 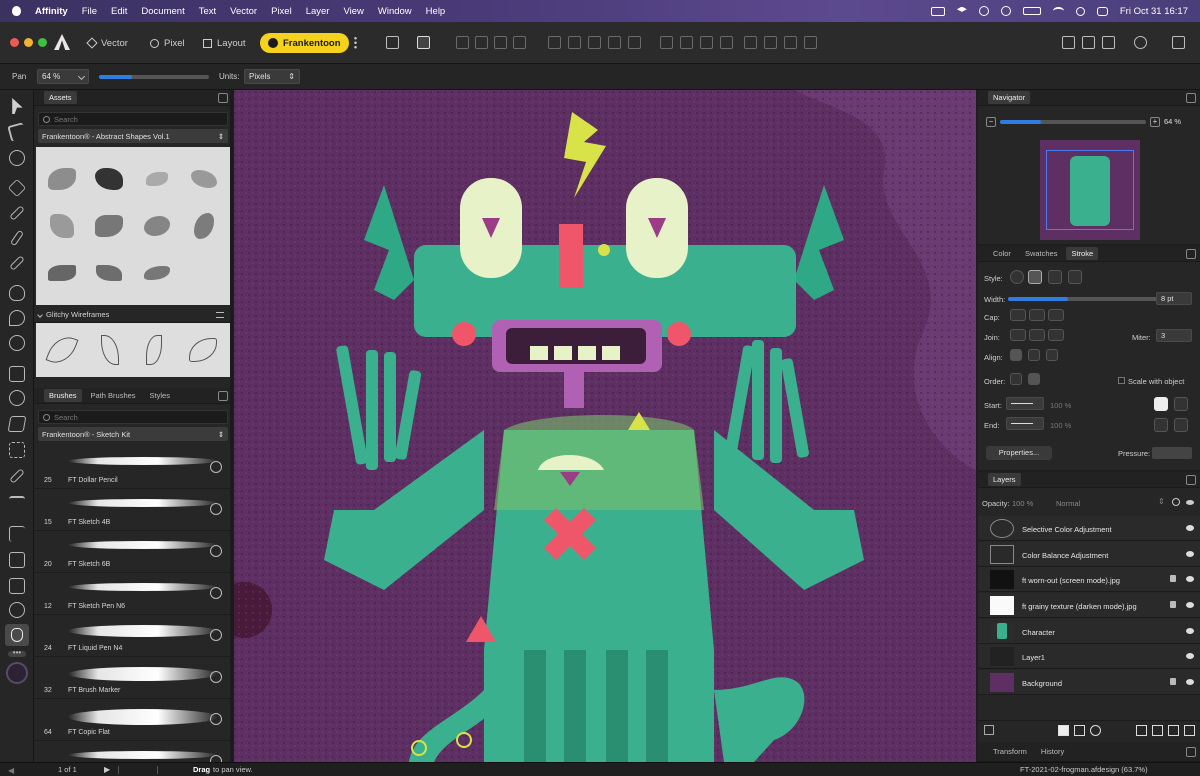 I want to click on stroke-front-icon, so click(x=1034, y=379).